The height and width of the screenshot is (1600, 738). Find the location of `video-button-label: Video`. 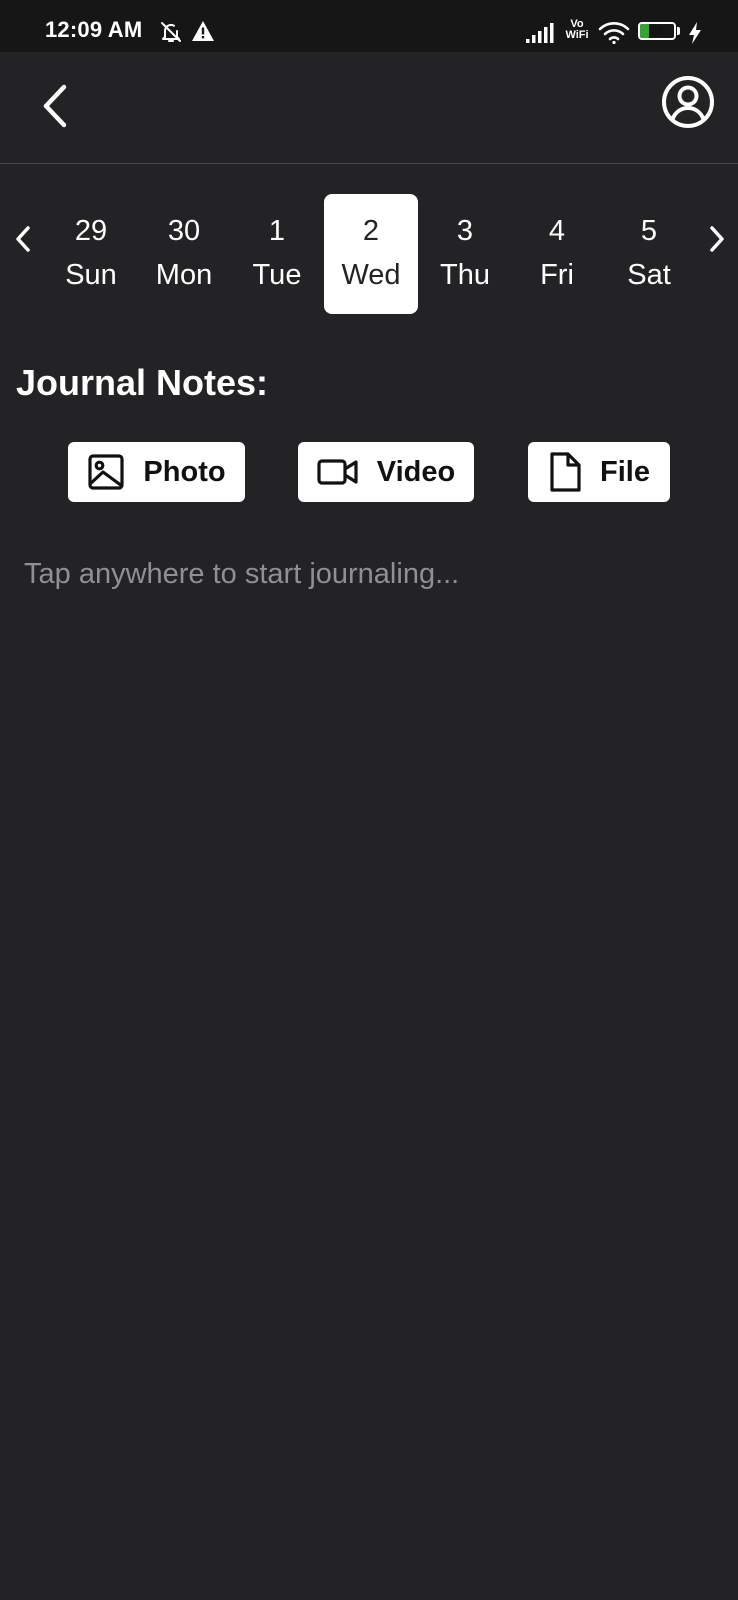

video-button-label: Video is located at coordinates (416, 471).